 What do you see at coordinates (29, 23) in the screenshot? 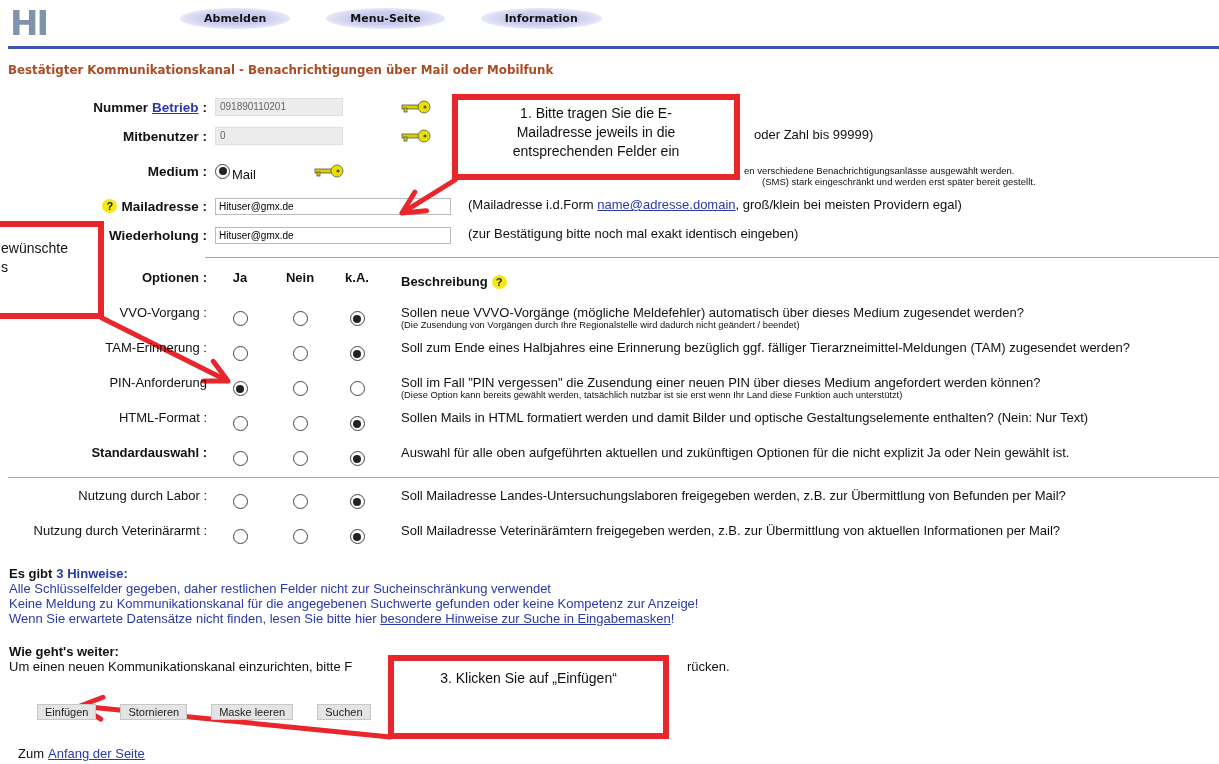
I see `logo: HI` at bounding box center [29, 23].